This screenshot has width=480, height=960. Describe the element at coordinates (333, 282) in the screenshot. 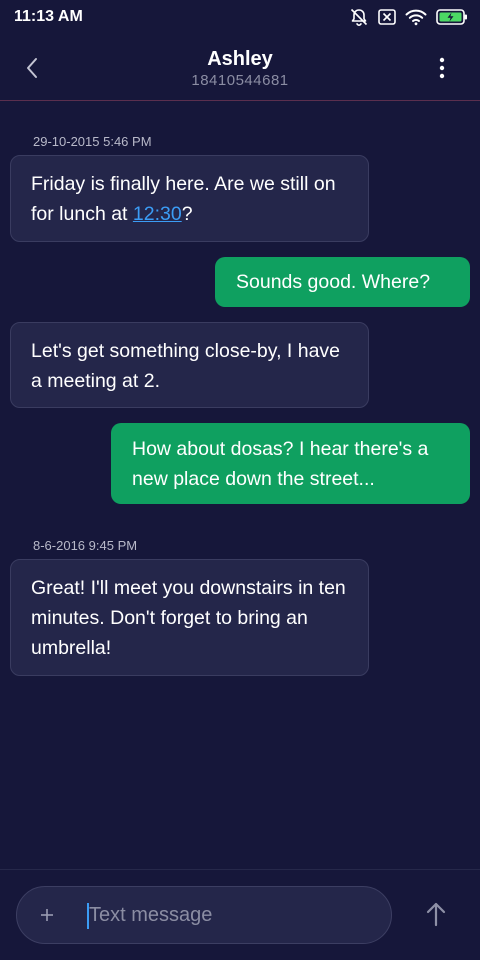

I see `message-text: Sounds good. Where?` at that location.